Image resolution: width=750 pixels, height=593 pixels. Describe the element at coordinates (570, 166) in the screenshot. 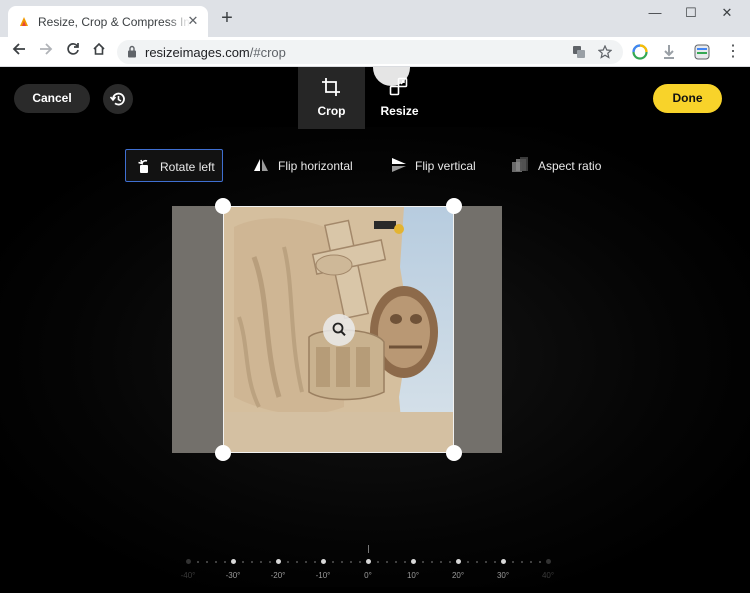

I see `aspect-ratio-label: Aspect ratio` at that location.